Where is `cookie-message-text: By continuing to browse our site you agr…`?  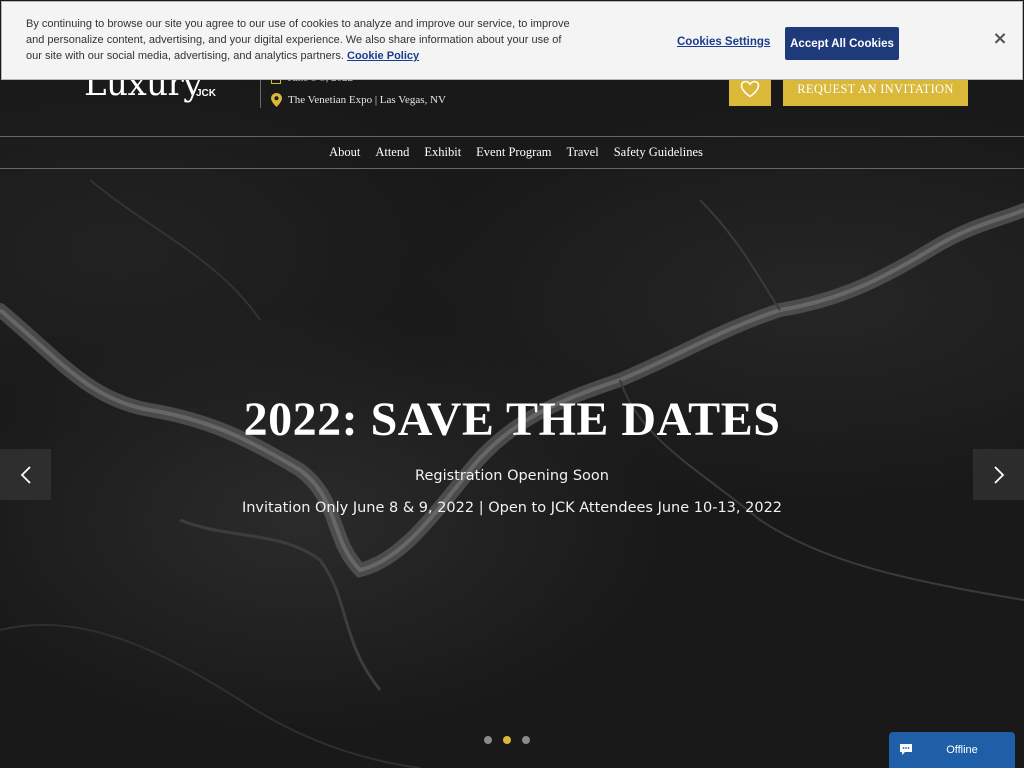
cookie-message-text: By continuing to browse our site you agr… is located at coordinates (298, 40).